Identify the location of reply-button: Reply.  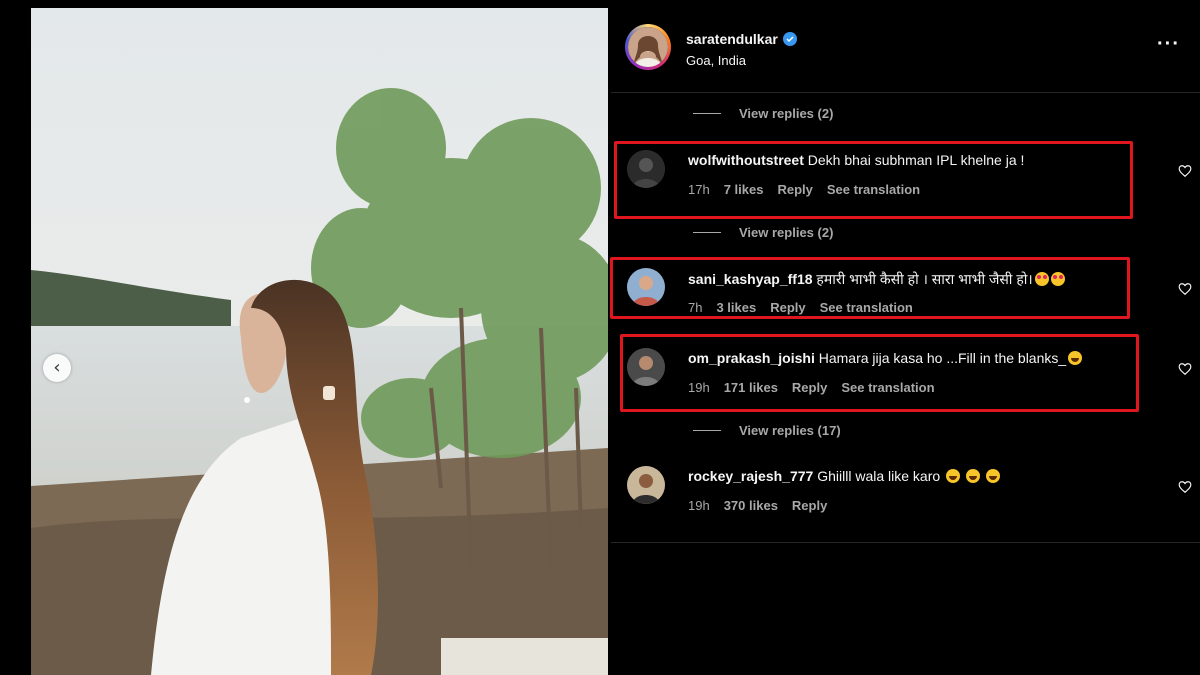
(809, 505).